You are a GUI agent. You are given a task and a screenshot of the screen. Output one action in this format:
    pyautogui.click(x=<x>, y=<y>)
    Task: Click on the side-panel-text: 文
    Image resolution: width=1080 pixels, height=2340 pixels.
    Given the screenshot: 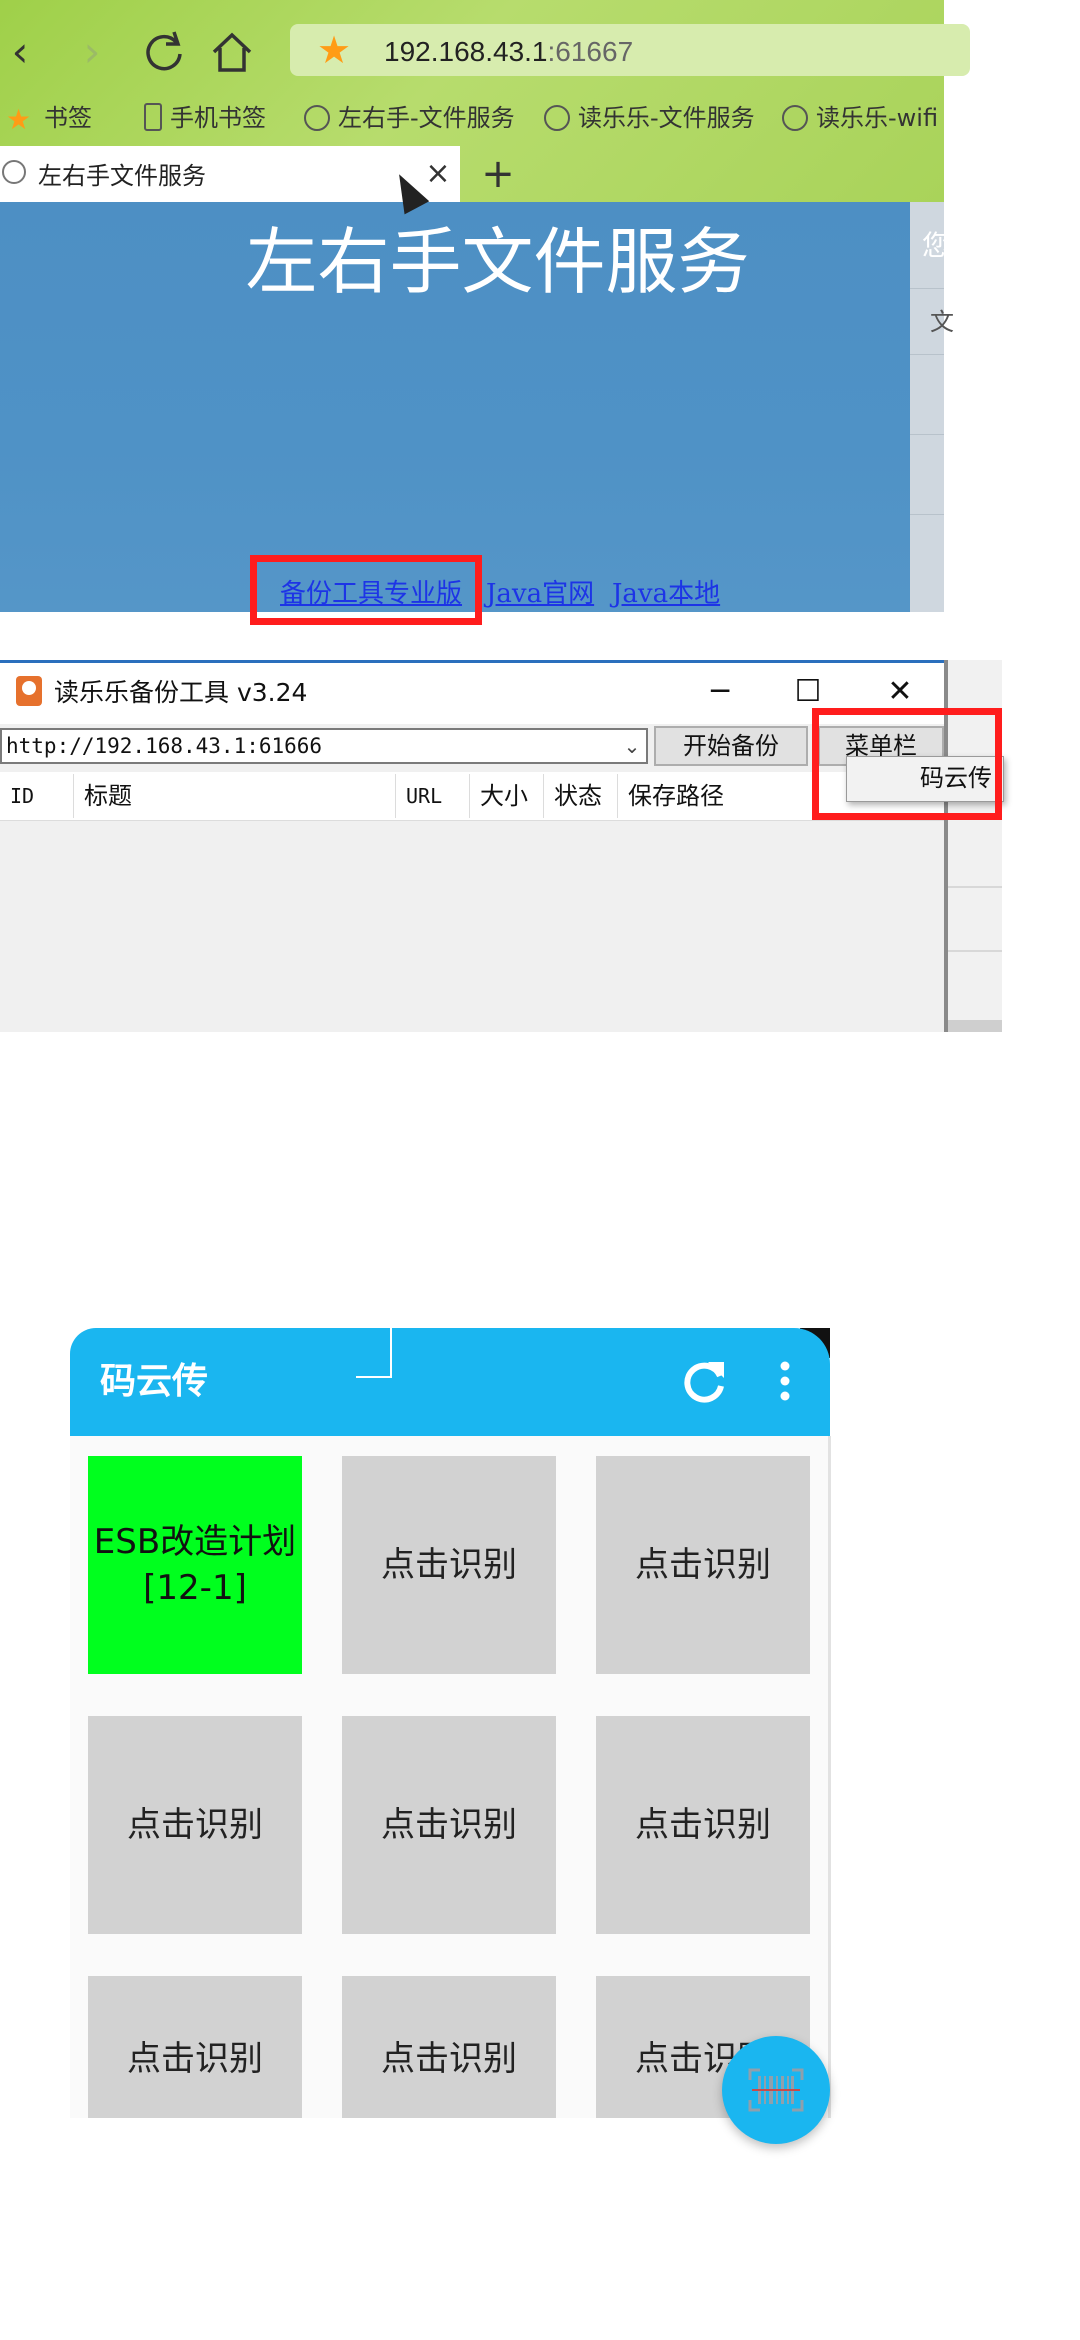 What is the action you would take?
    pyautogui.click(x=942, y=322)
    